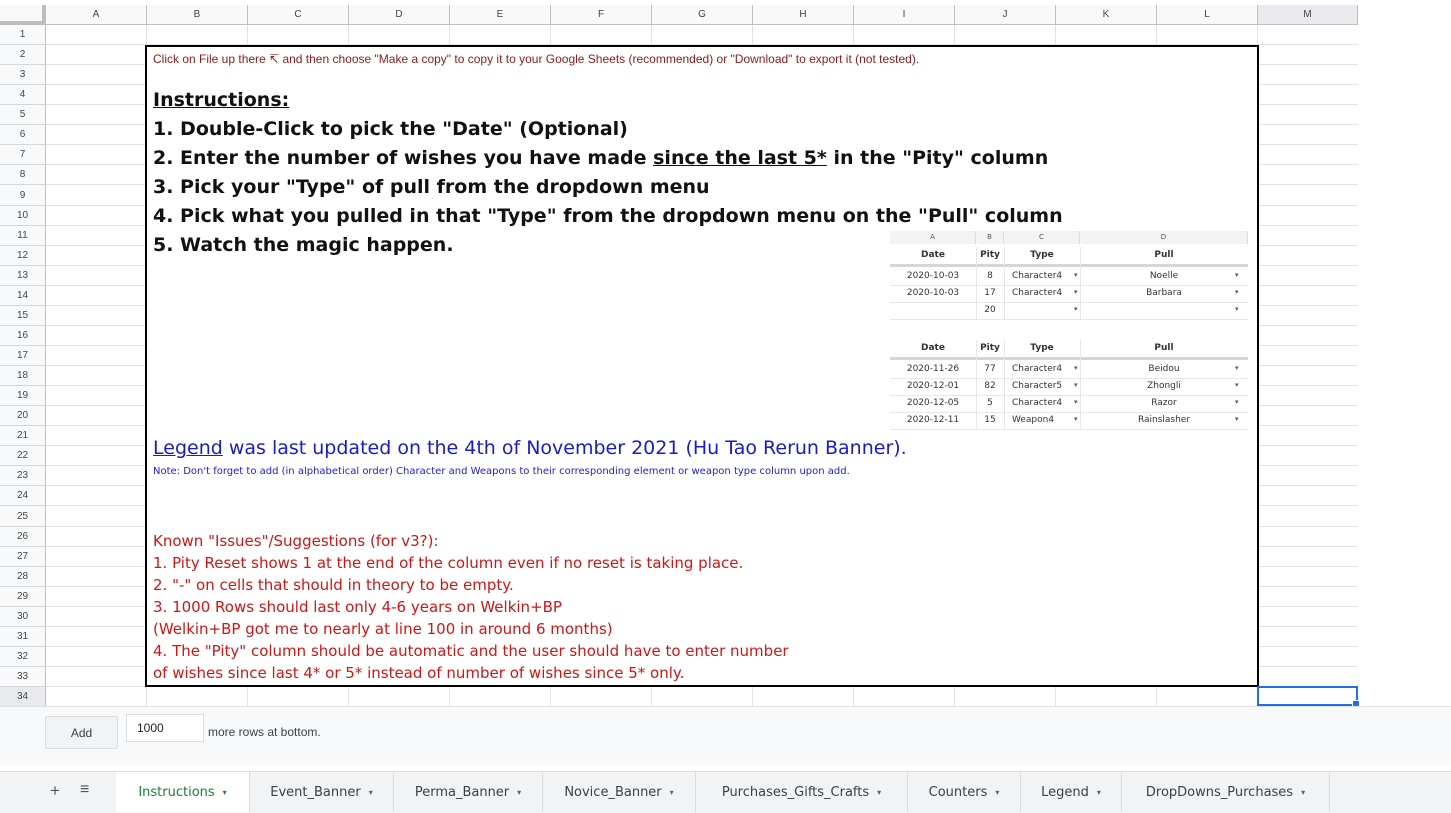 The height and width of the screenshot is (813, 1451). What do you see at coordinates (23, 697) in the screenshot?
I see `row-header-34: 34` at bounding box center [23, 697].